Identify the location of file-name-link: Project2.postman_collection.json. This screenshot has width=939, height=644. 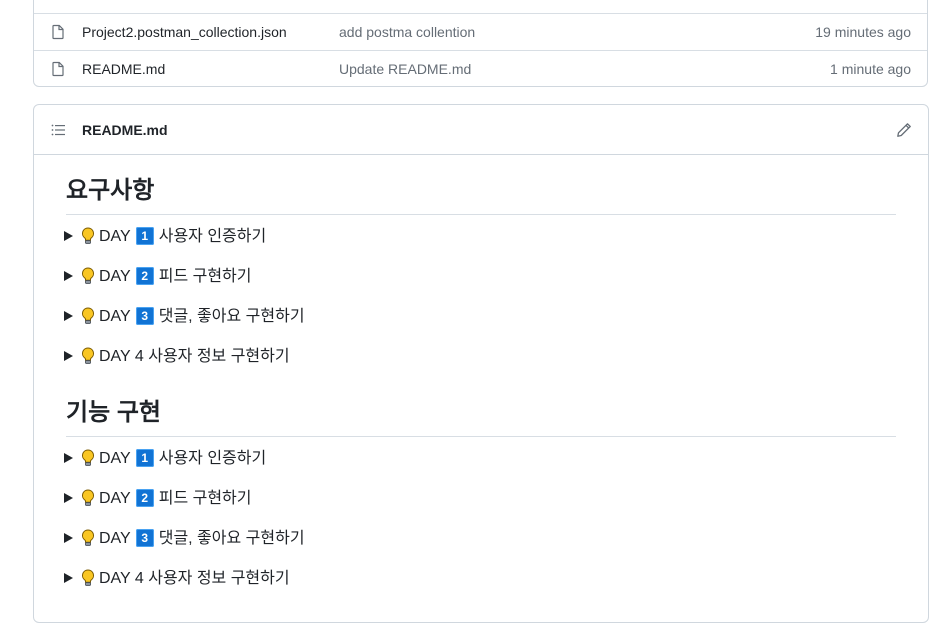
(184, 32).